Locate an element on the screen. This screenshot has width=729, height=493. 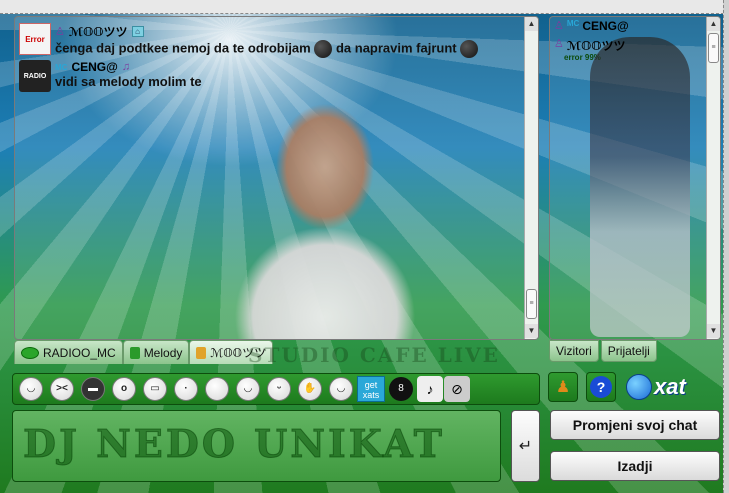
lock-icon is located at coordinates (134, 352).